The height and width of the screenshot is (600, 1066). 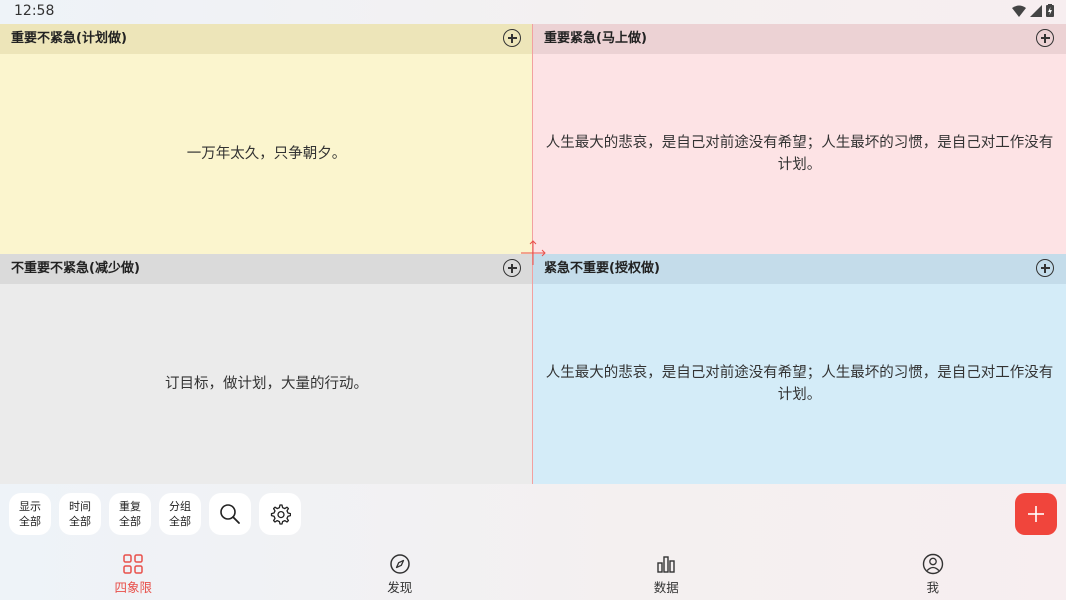 I want to click on tab-label: 数据, so click(x=666, y=587).